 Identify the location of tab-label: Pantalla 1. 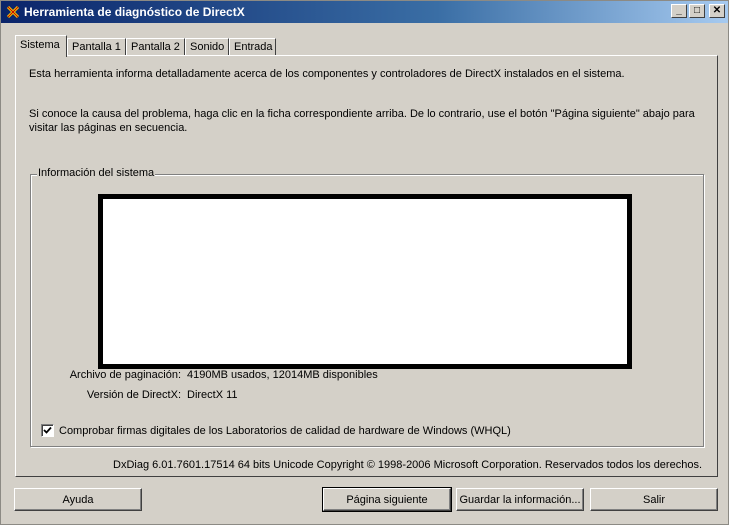
(96, 47).